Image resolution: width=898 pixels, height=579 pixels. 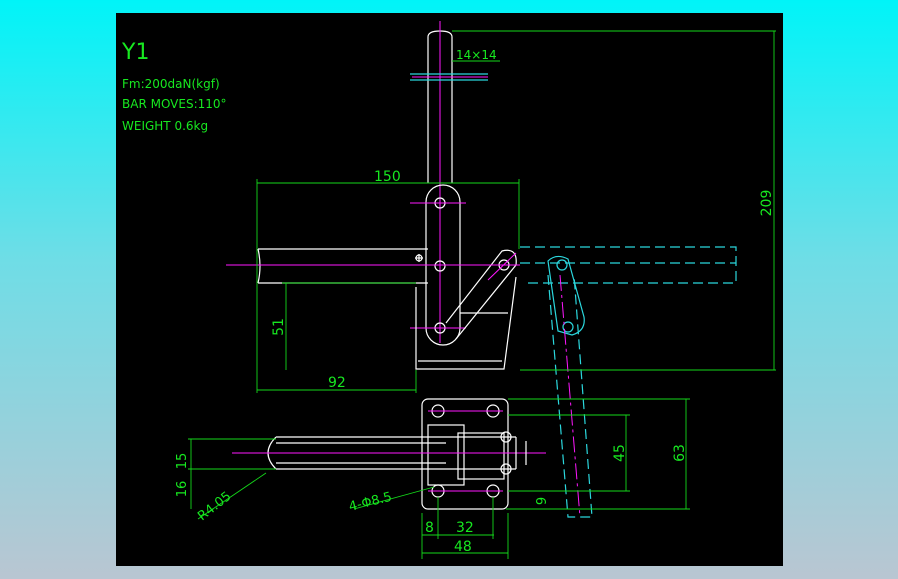 I want to click on dim-9: 9, so click(x=542, y=501).